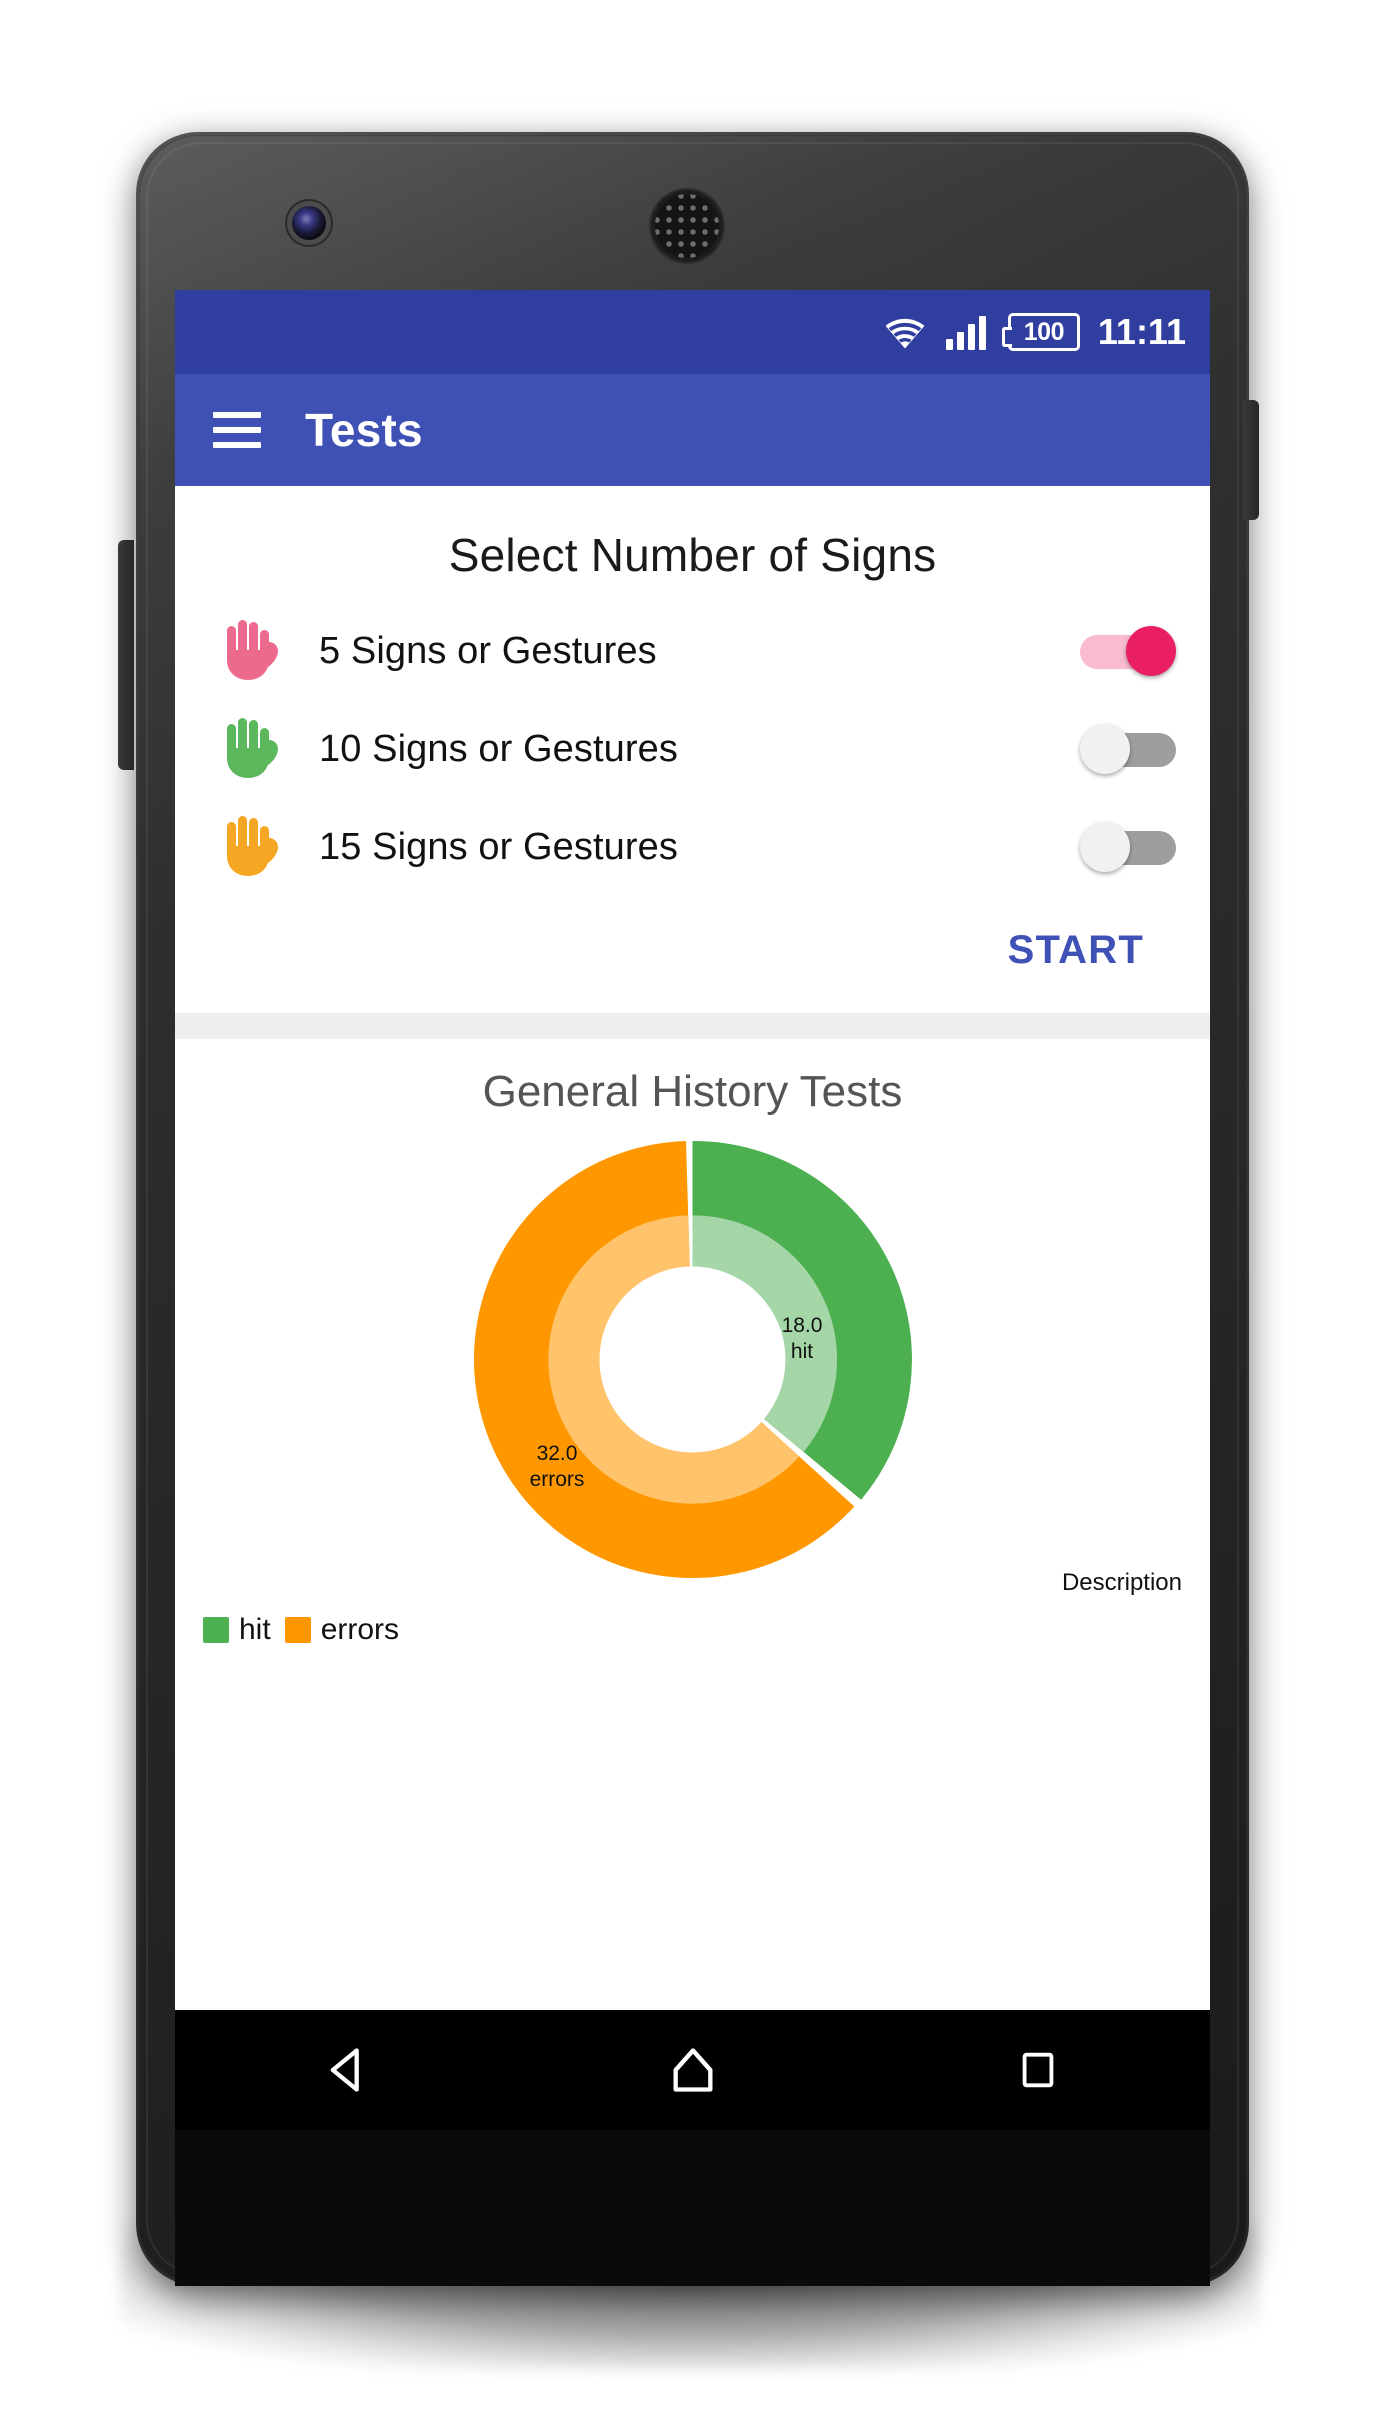  I want to click on chart-legend: hit errors, so click(301, 1630).